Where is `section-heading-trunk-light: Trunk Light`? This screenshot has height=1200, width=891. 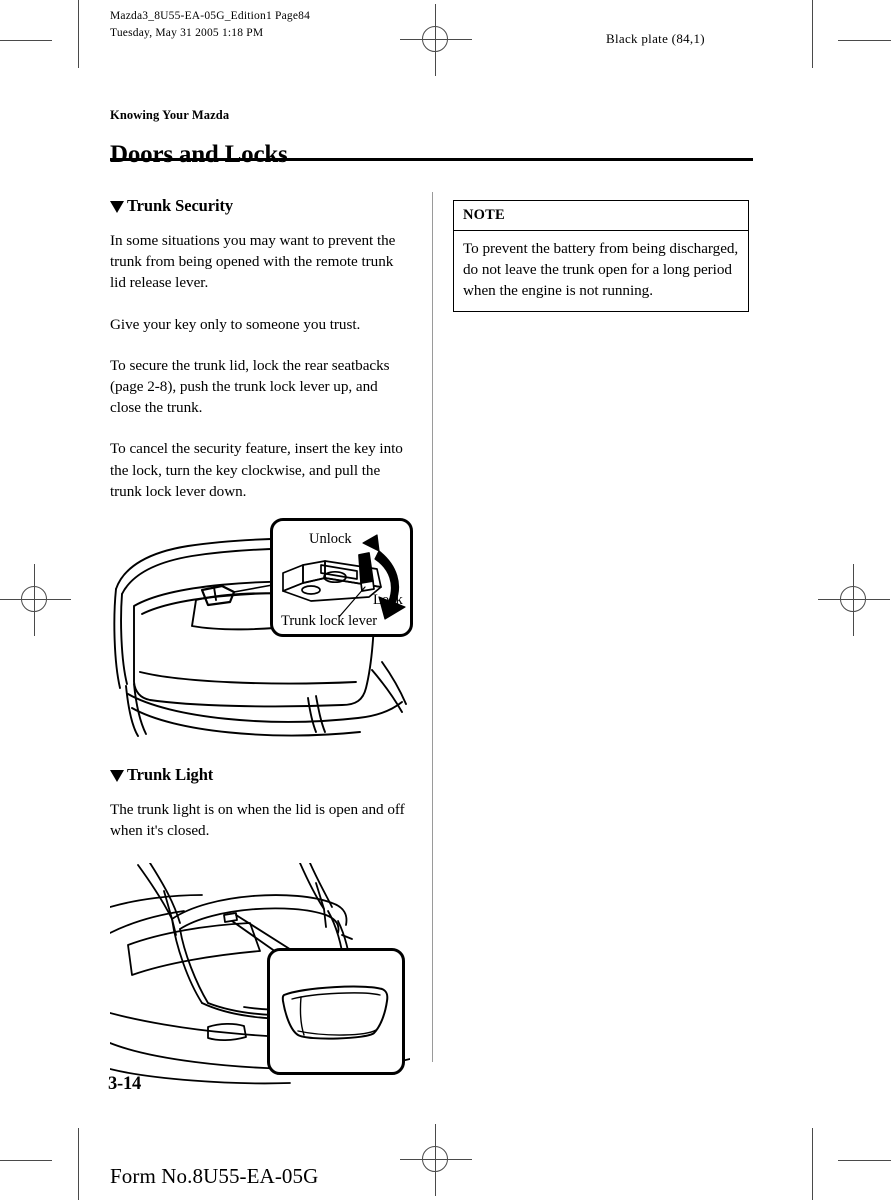
section-heading-trunk-light: Trunk Light is located at coordinates (260, 775).